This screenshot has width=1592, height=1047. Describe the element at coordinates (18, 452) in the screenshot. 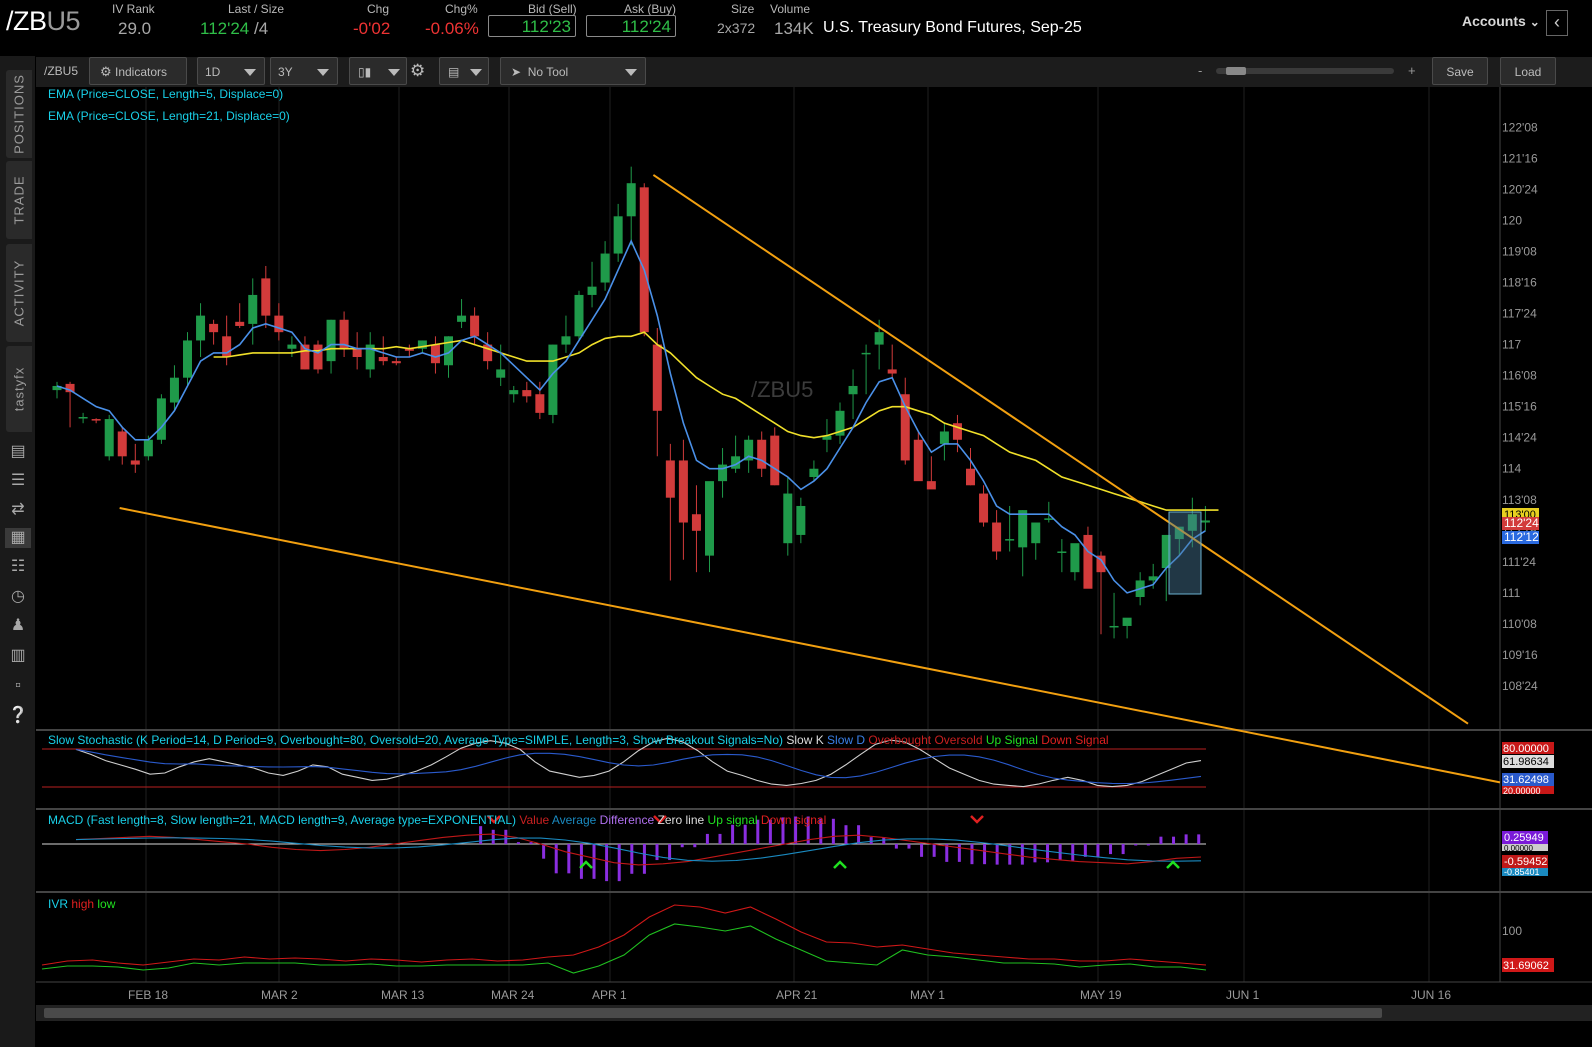

I see `news-icon: ▤` at that location.